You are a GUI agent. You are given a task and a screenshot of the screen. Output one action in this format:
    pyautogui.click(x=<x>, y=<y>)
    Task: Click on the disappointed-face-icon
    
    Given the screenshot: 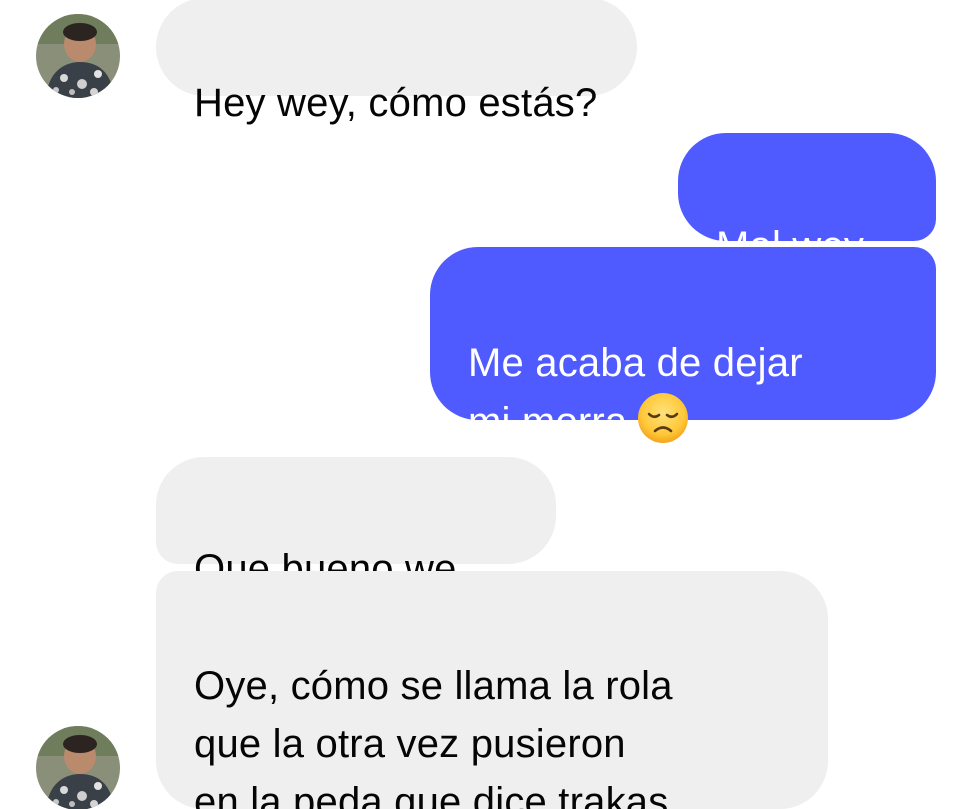 What is the action you would take?
    pyautogui.click(x=663, y=418)
    